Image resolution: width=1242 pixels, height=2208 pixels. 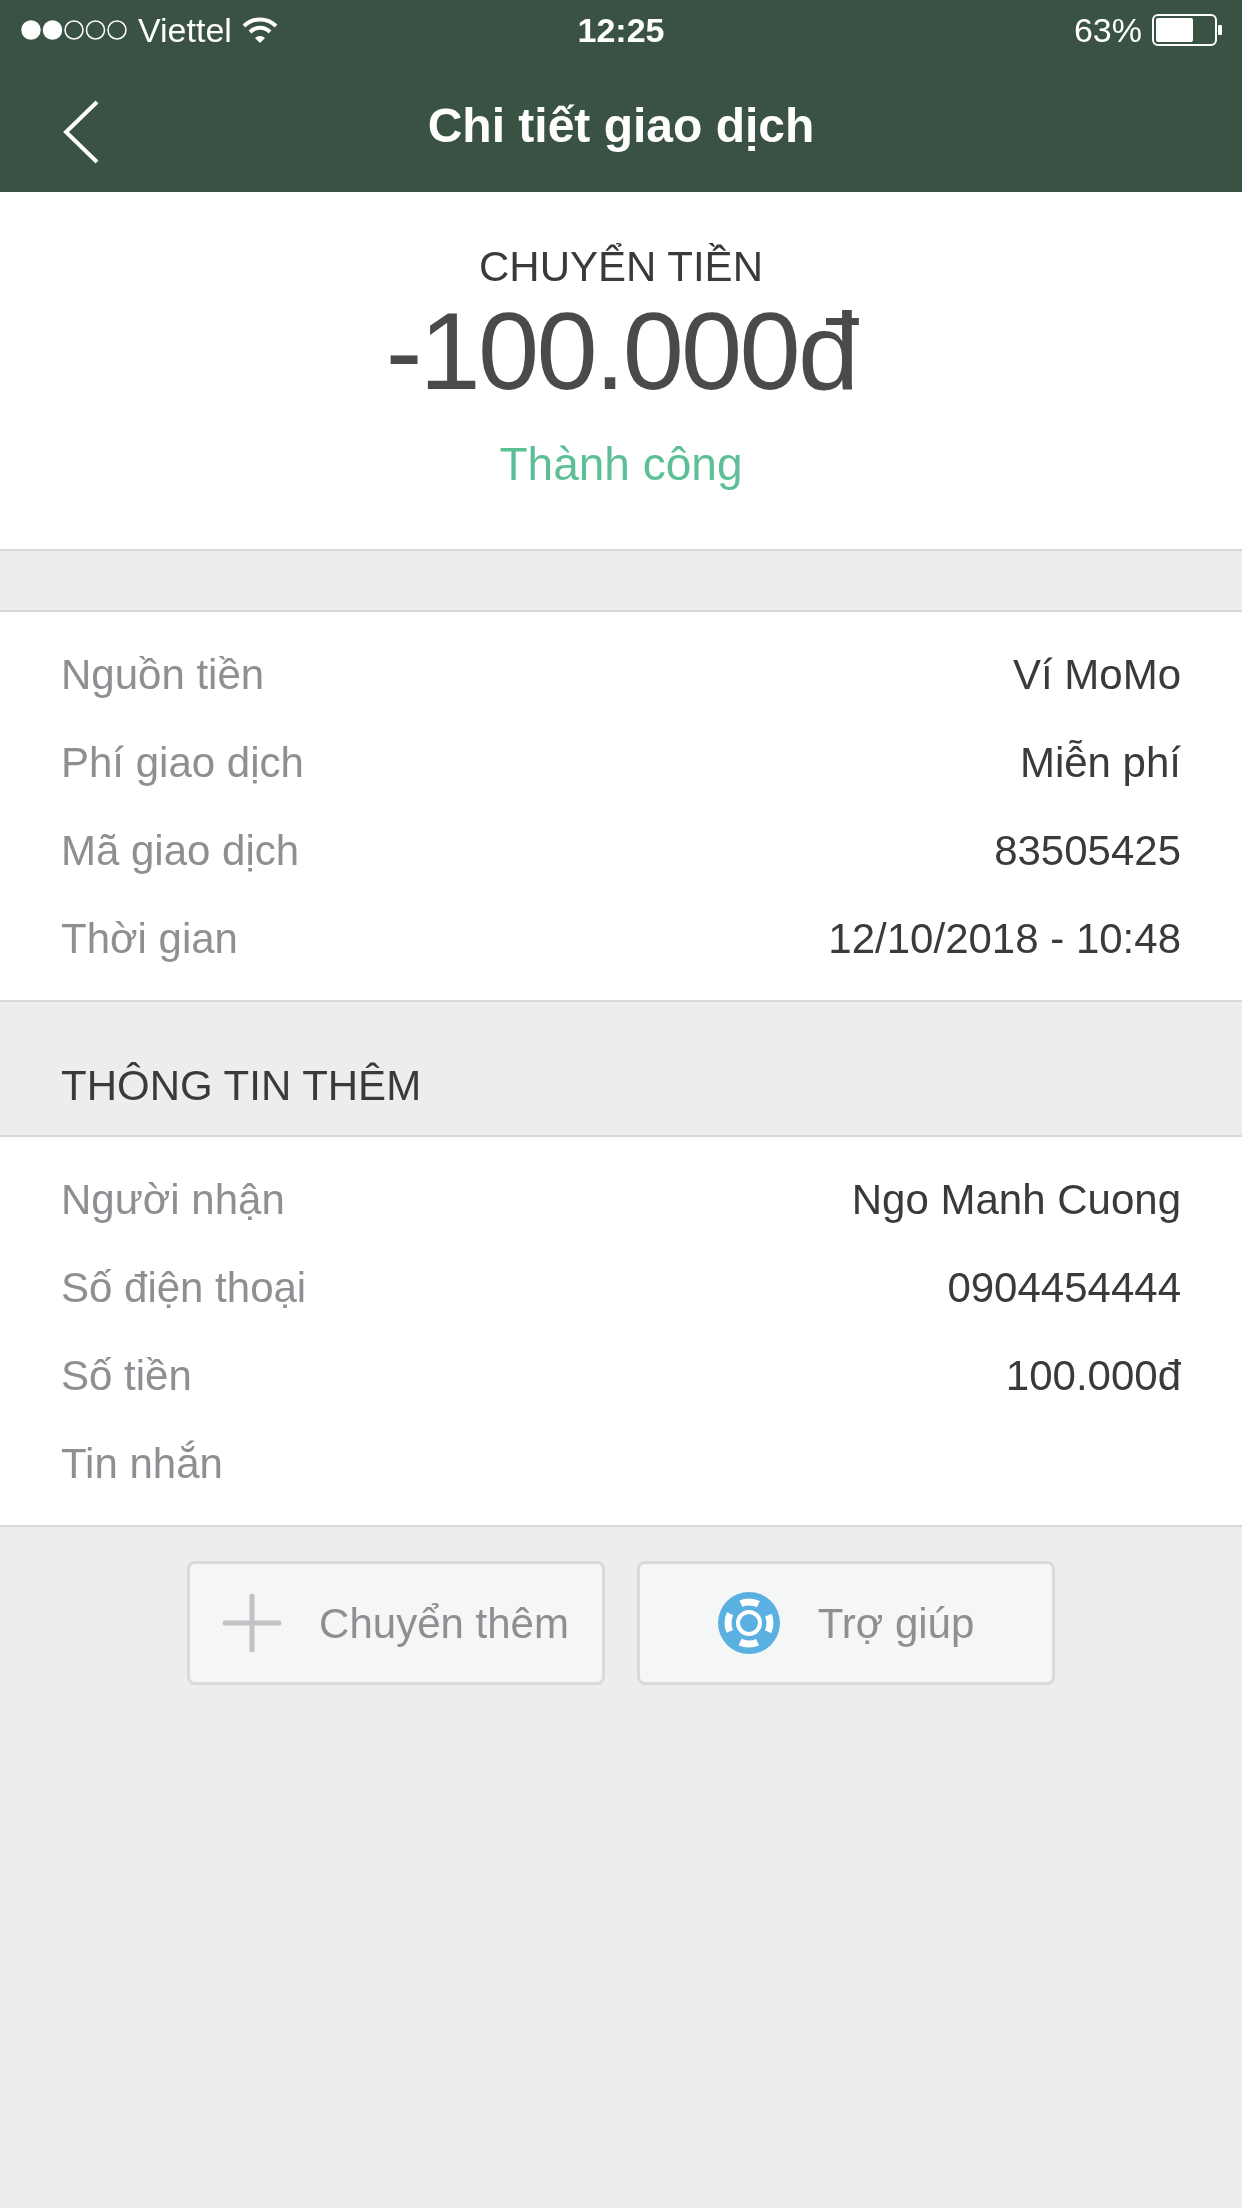 I want to click on field-label: Số tiền, so click(x=126, y=1375).